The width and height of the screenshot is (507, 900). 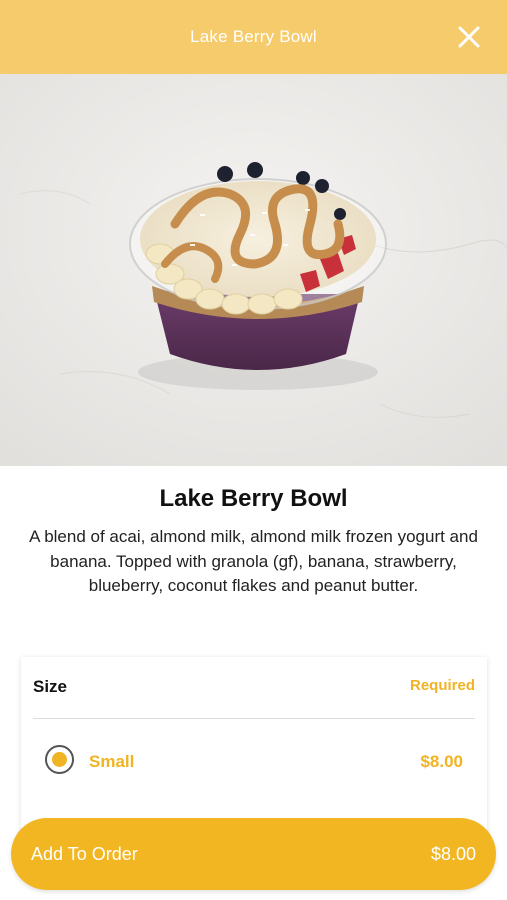 What do you see at coordinates (441, 761) in the screenshot?
I see `option-price: $8.00` at bounding box center [441, 761].